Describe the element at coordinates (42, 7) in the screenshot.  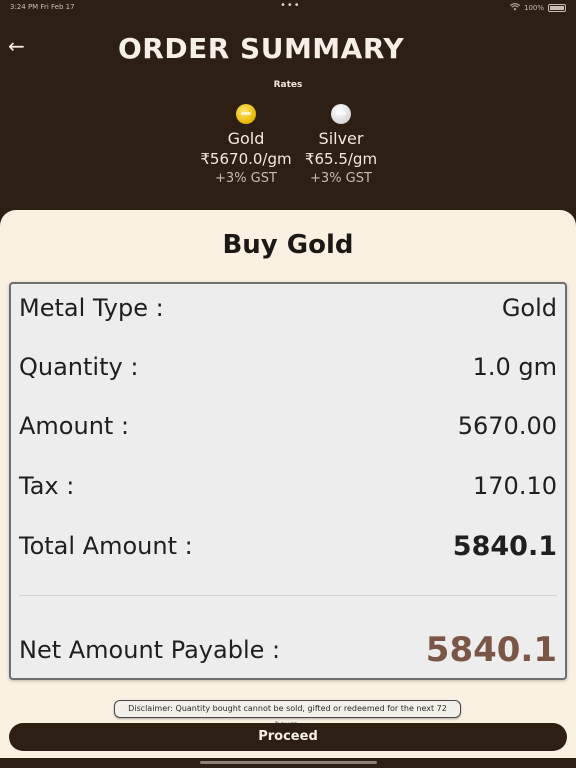
I see `status-time: 3:24 PM Fri Feb 17` at that location.